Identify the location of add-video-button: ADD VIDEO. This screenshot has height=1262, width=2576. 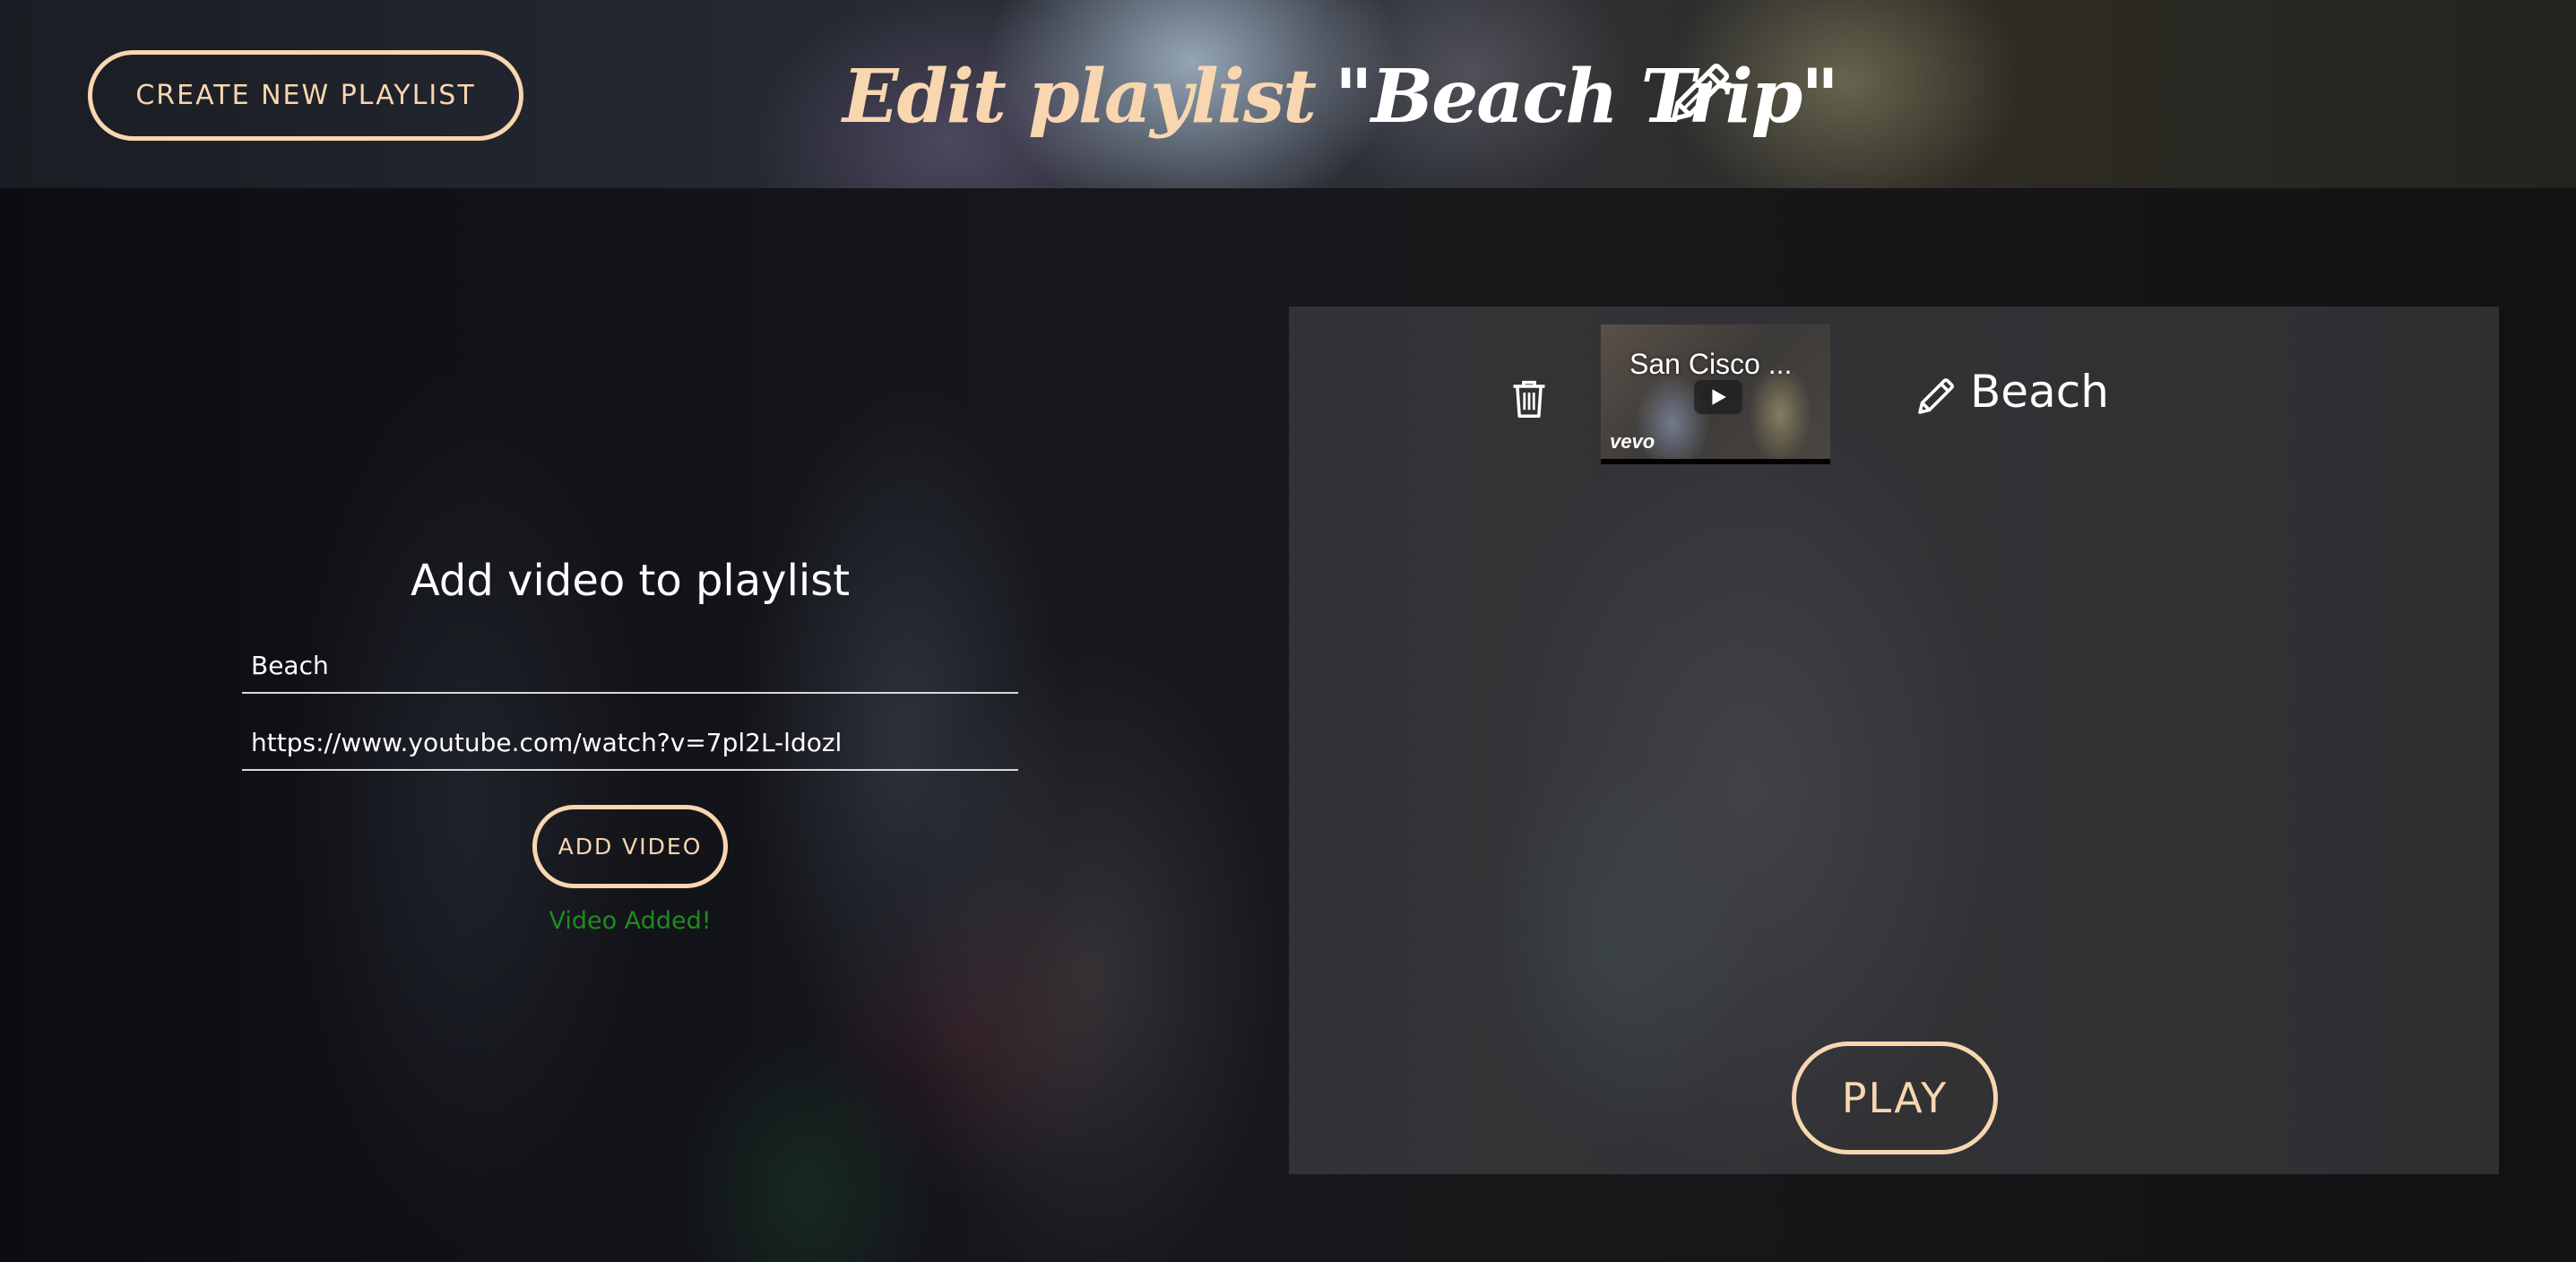
(630, 846).